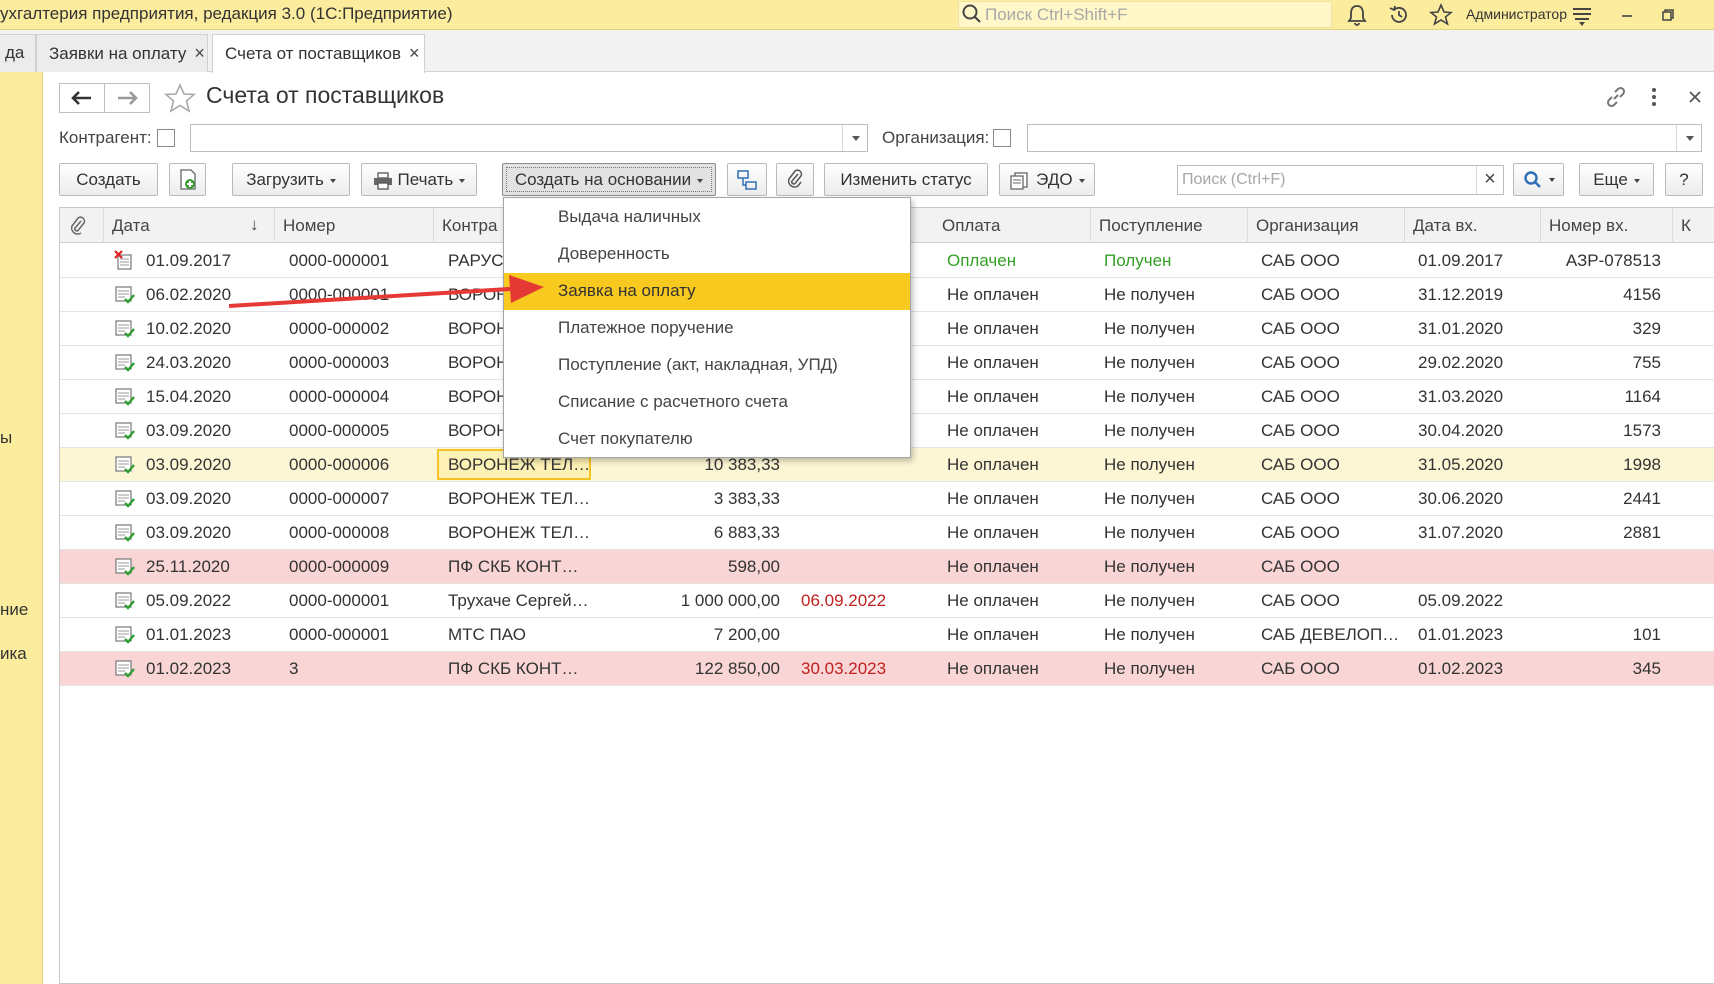 The height and width of the screenshot is (984, 1714). I want to click on back-button, so click(82, 98).